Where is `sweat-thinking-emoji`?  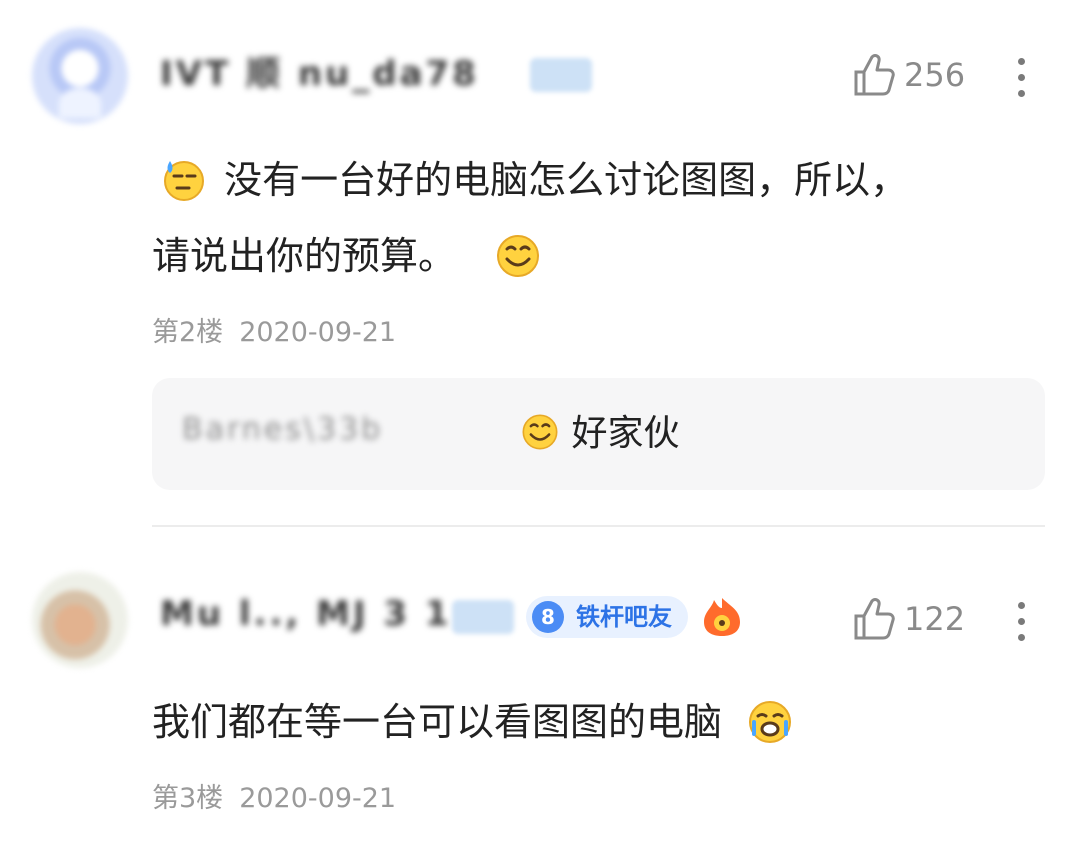
sweat-thinking-emoji is located at coordinates (184, 180).